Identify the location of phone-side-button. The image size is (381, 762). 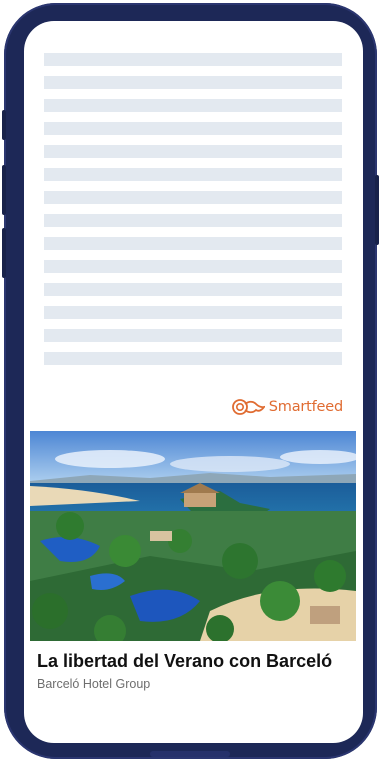
(4, 125).